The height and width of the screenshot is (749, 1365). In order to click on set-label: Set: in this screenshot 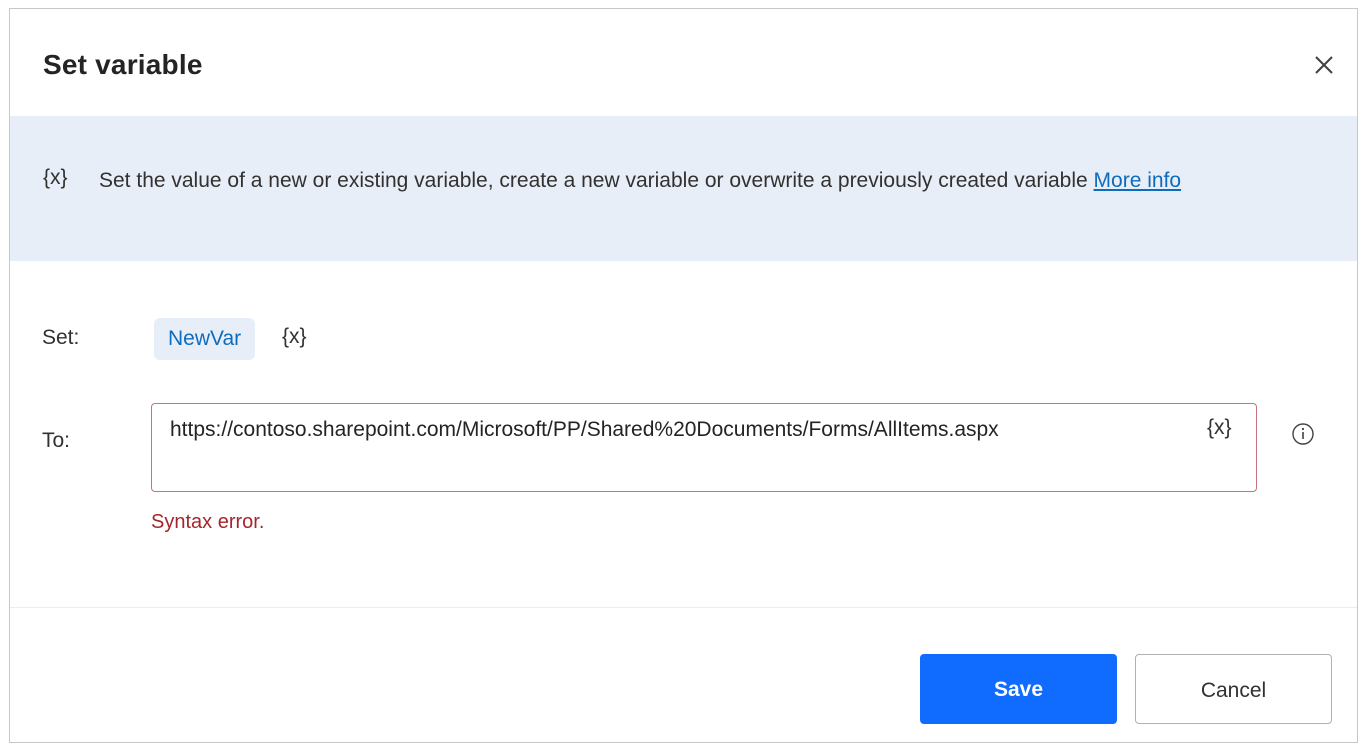, I will do `click(61, 337)`.